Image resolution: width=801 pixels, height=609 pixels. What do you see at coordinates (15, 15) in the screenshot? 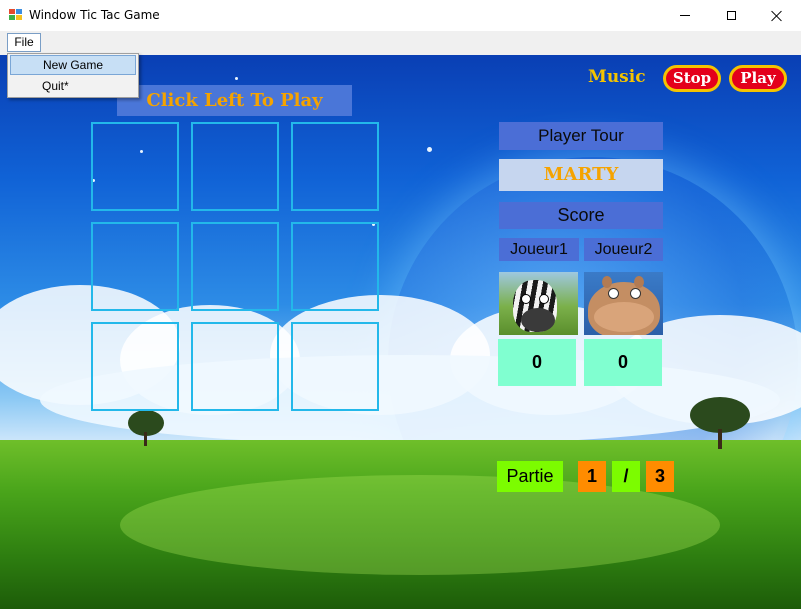
I see `app-icon` at bounding box center [15, 15].